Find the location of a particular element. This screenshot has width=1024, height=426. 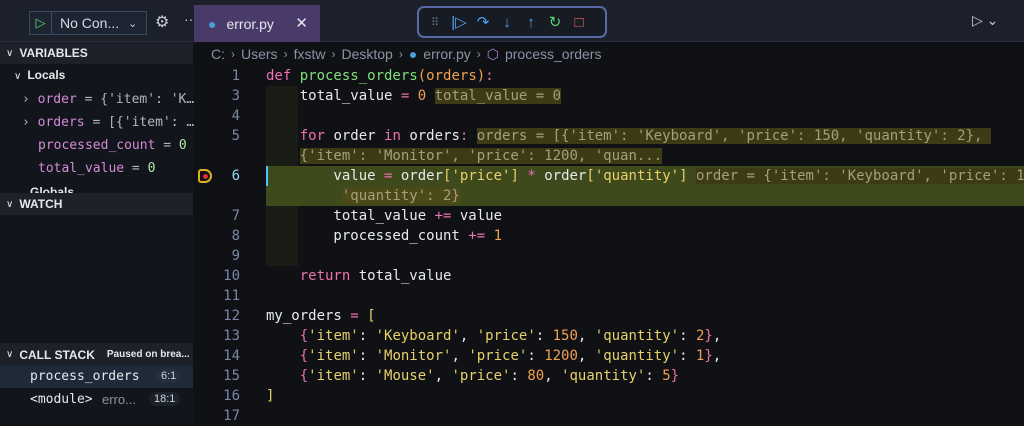

code-token: 0 is located at coordinates (422, 96).